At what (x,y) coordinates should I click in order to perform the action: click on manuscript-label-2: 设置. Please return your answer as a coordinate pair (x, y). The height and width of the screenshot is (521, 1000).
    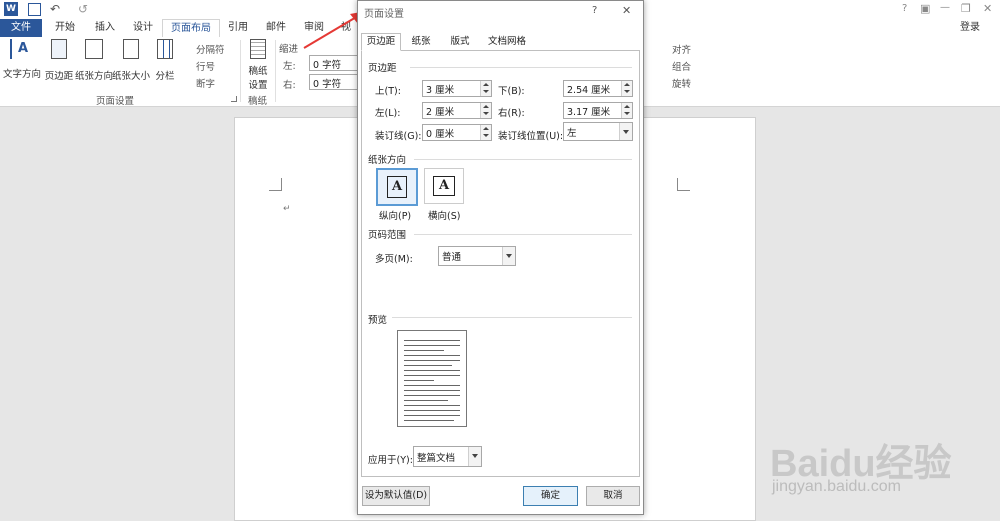
    Looking at the image, I should click on (258, 85).